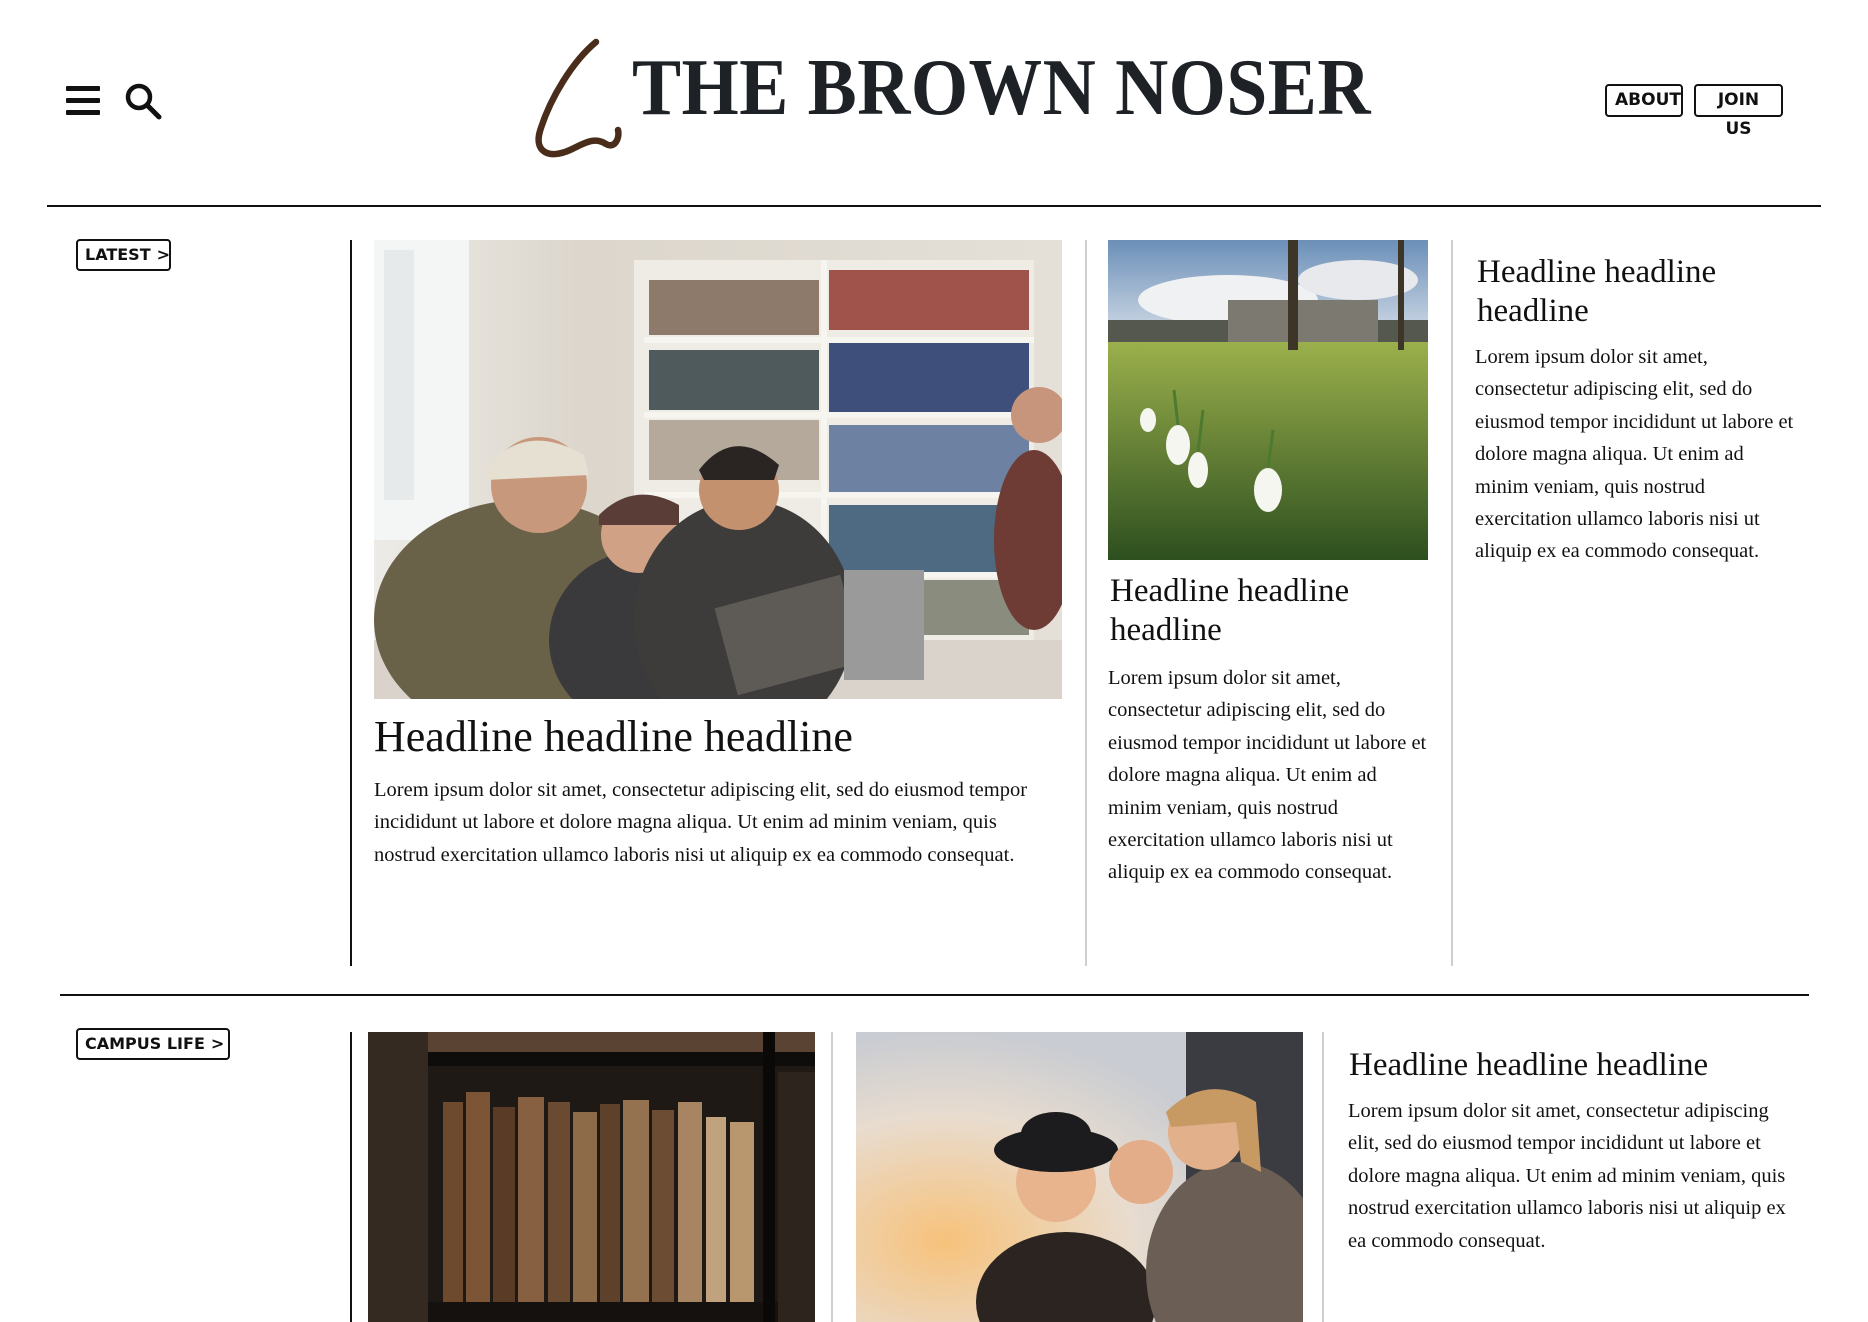 The width and height of the screenshot is (1868, 1322). What do you see at coordinates (1268, 400) in the screenshot?
I see `secondary-story-image` at bounding box center [1268, 400].